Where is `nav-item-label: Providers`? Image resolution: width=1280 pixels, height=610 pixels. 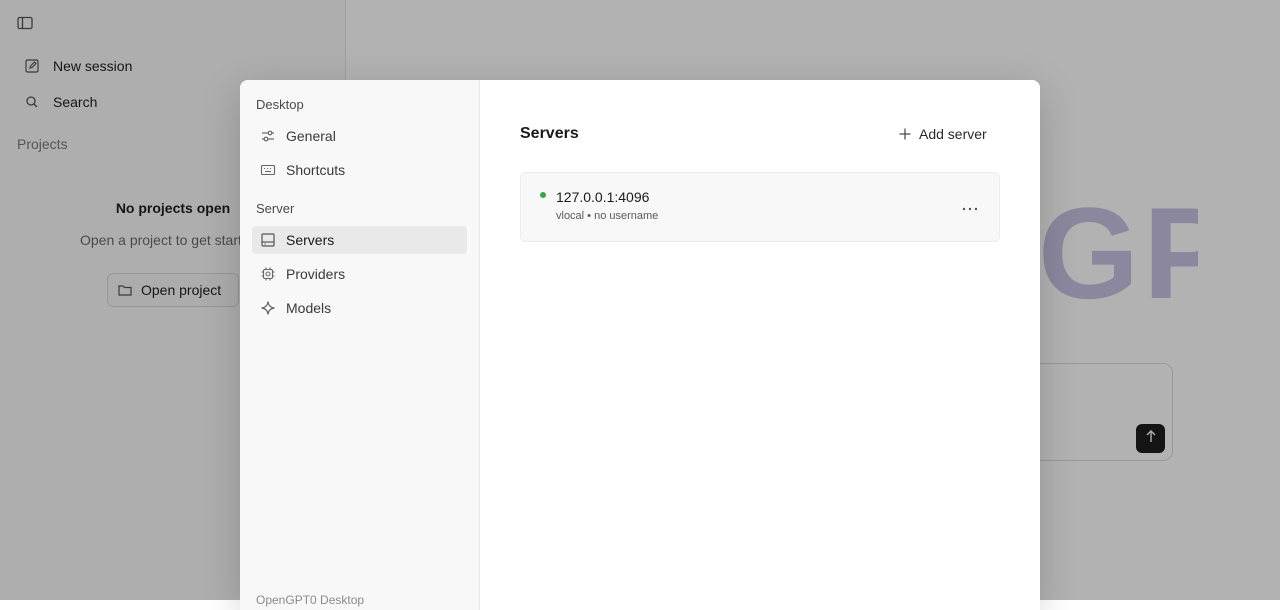 nav-item-label: Providers is located at coordinates (316, 274).